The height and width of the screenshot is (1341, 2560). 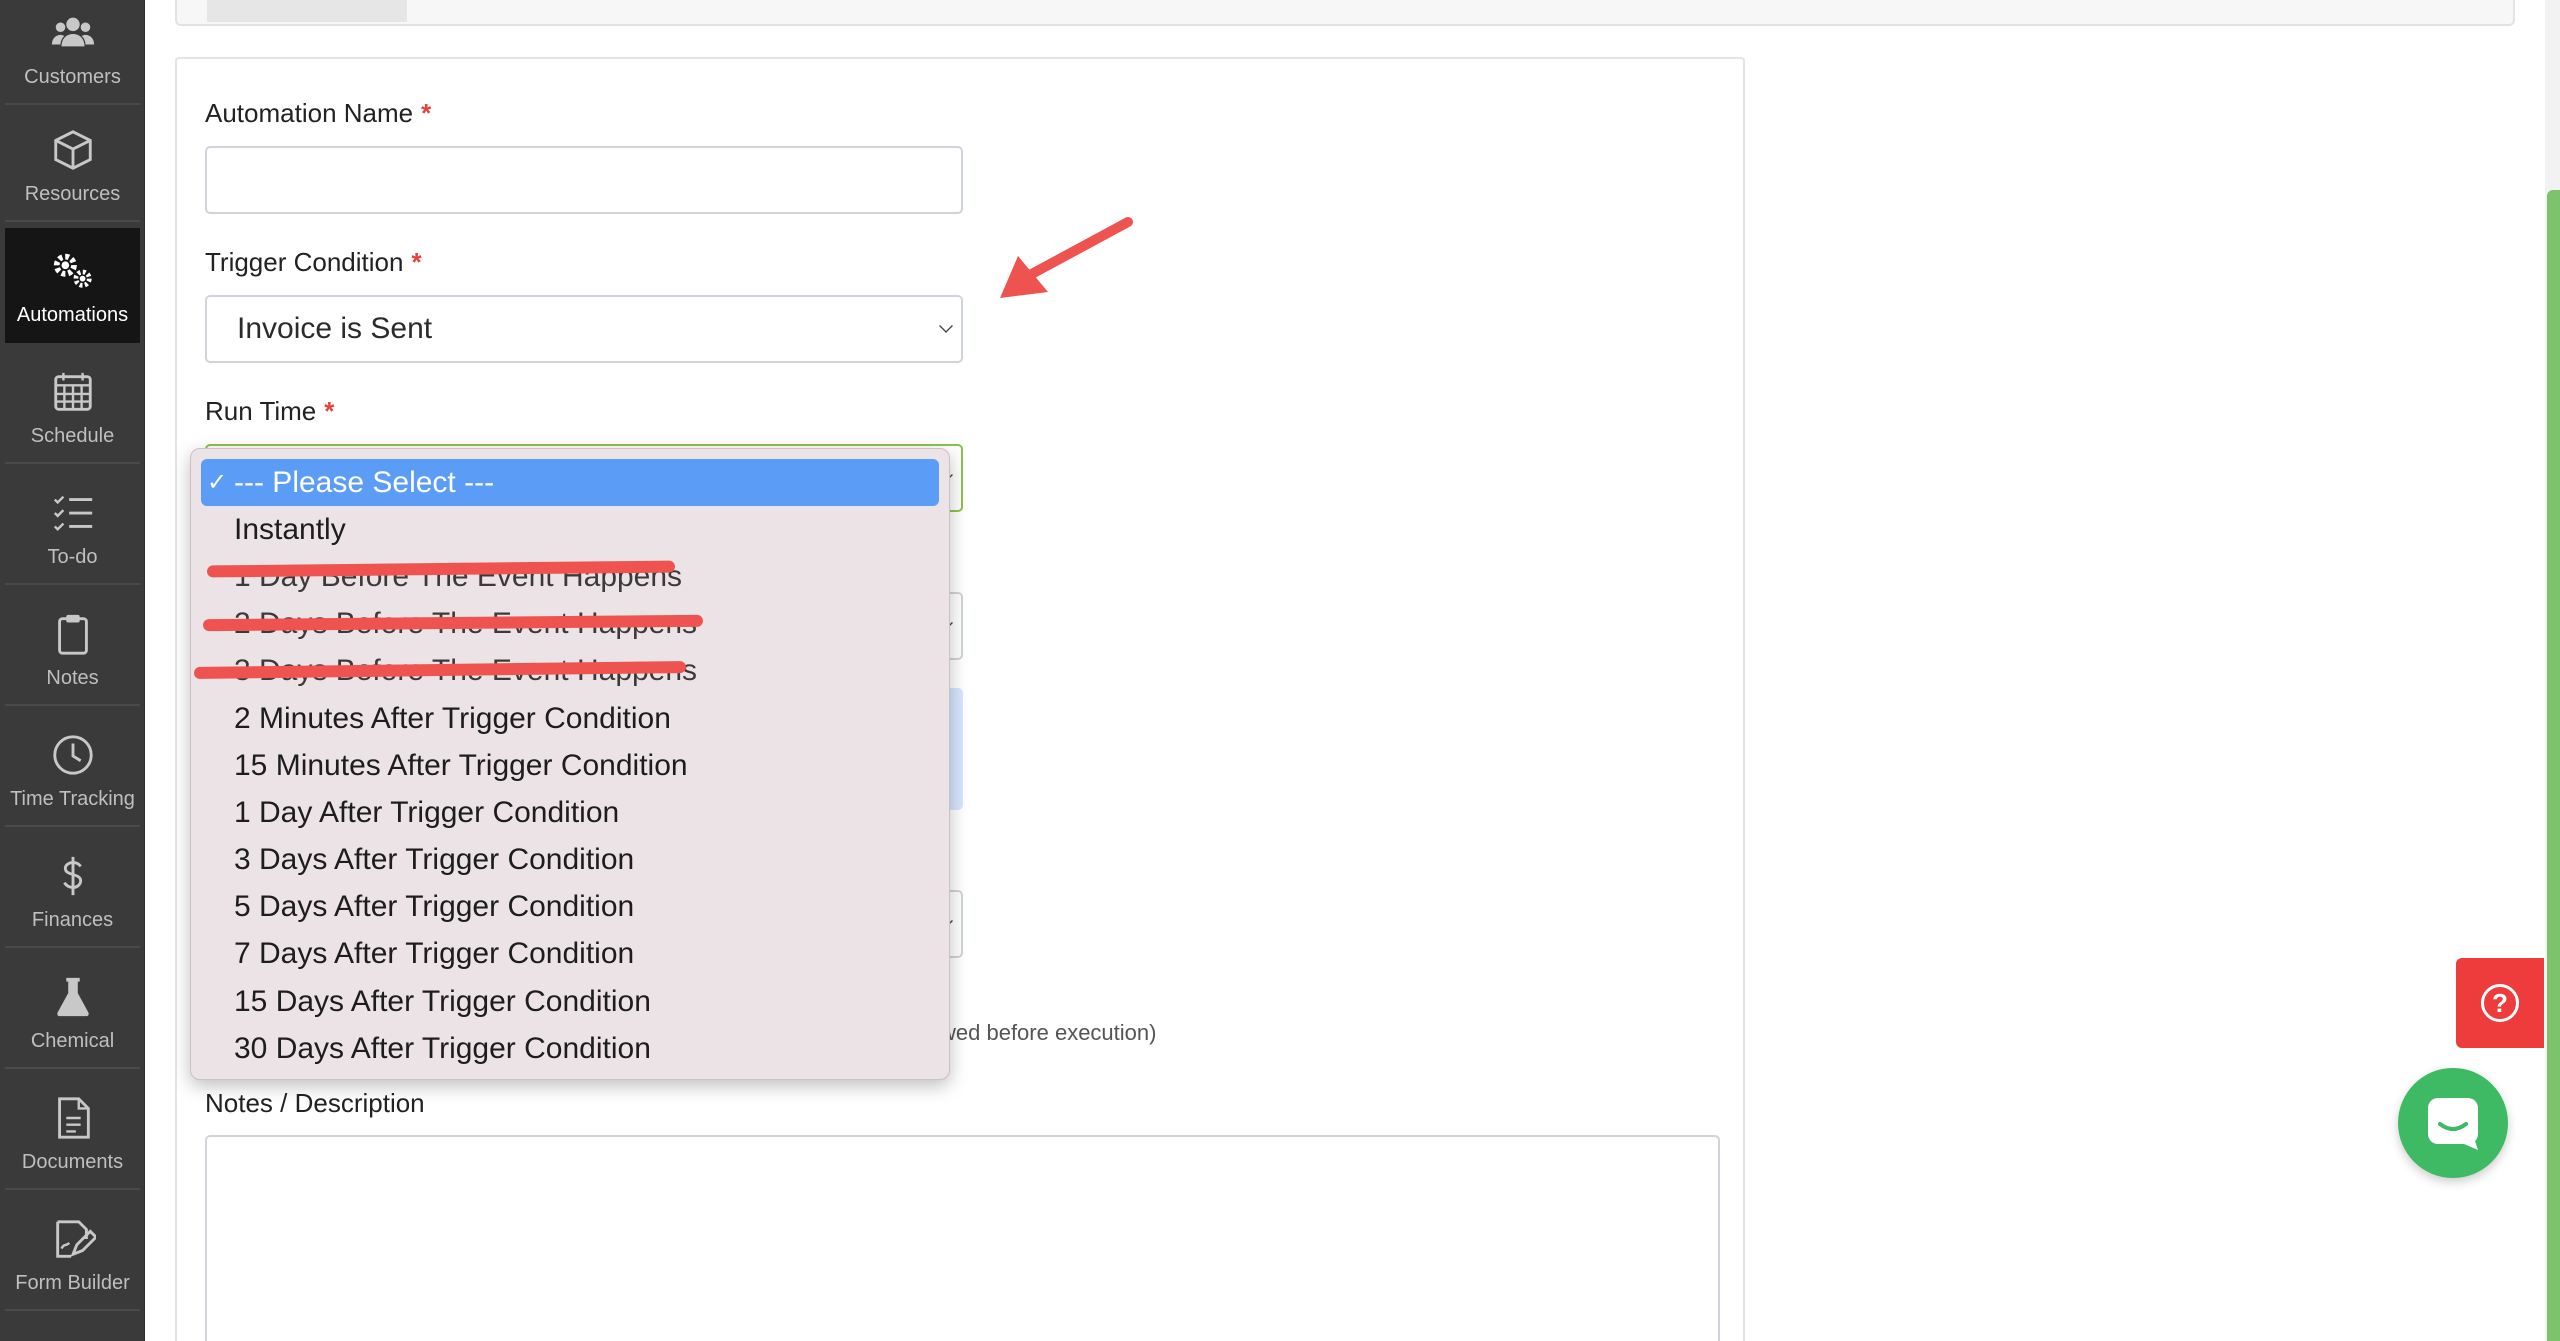 What do you see at coordinates (570, 812) in the screenshot?
I see `dropdown-option: 1 Day After Trigger Condition` at bounding box center [570, 812].